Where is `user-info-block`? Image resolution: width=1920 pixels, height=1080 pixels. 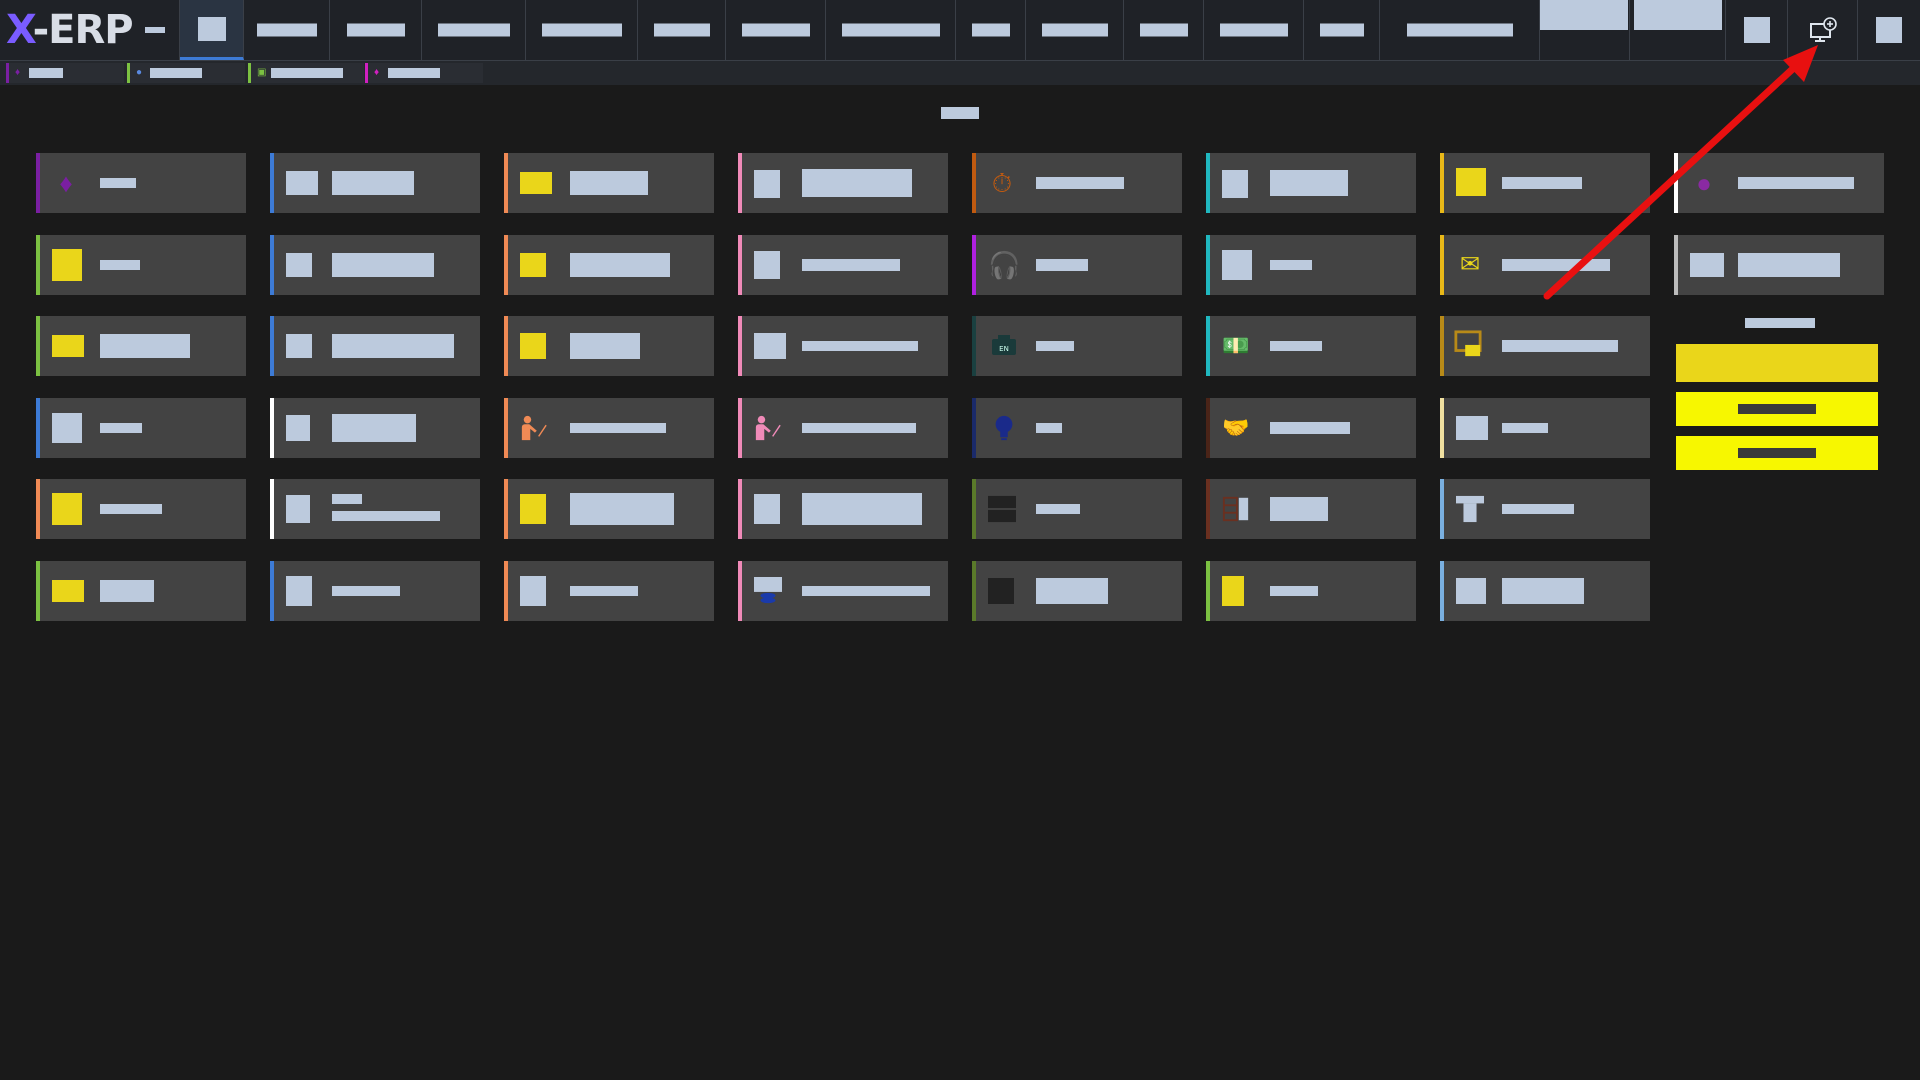
user-info-block is located at coordinates (1585, 30).